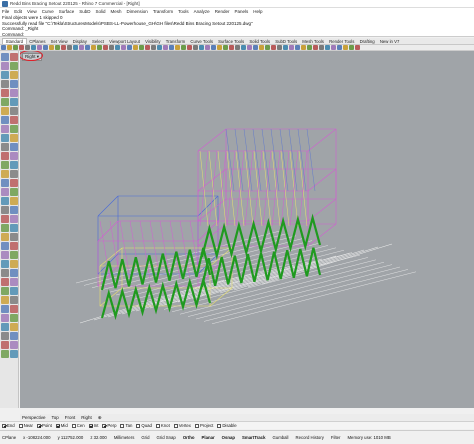 The image size is (474, 444). What do you see at coordinates (61, 425) in the screenshot?
I see `osnap-mid: Mid` at bounding box center [61, 425].